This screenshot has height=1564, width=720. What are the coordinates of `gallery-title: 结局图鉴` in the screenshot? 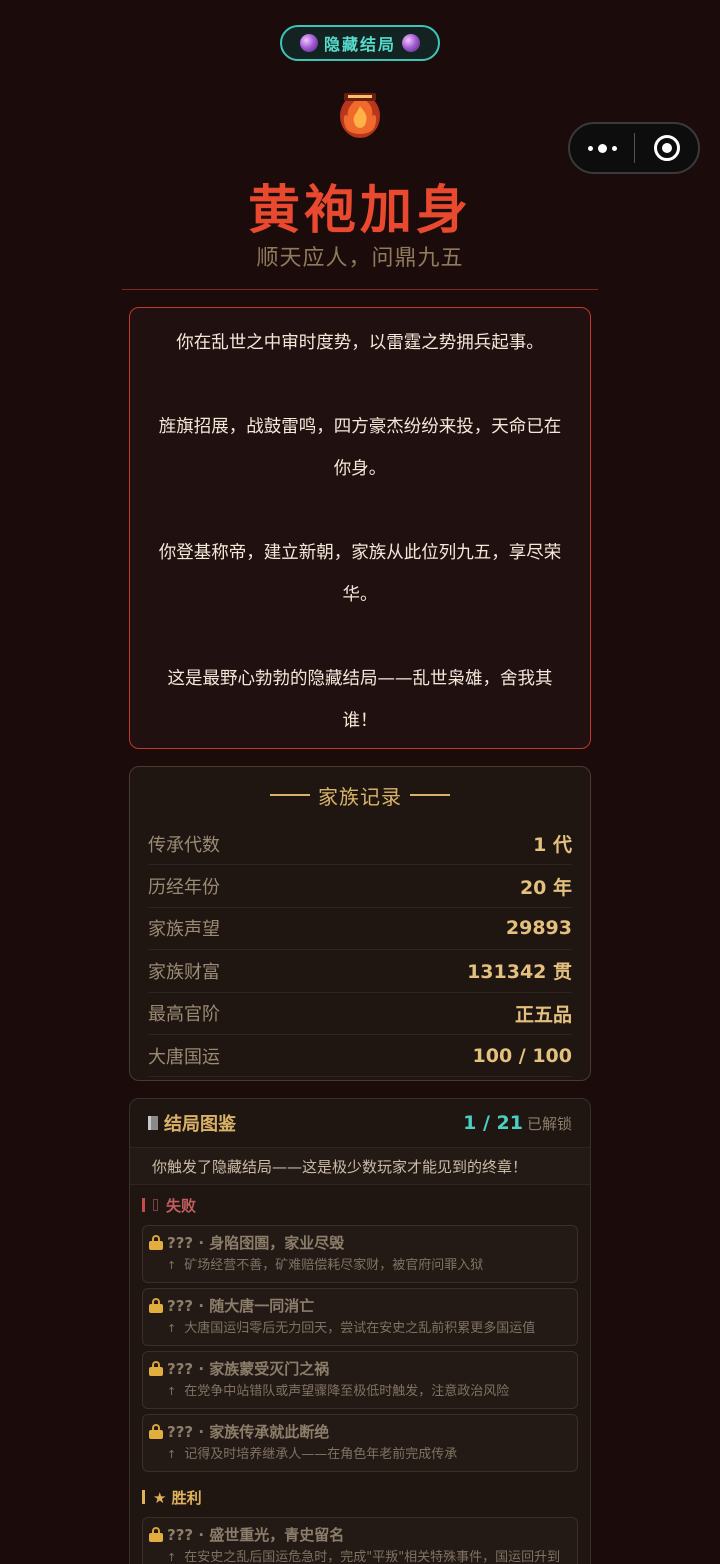 It's located at (200, 1124).